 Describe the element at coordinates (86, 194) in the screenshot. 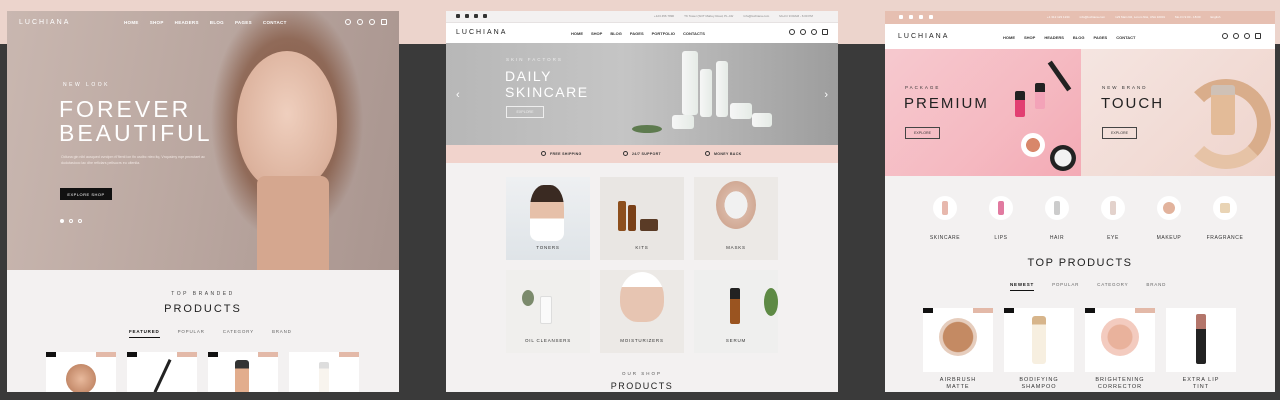

I see `explore-shop-button: EXPLORE SHOP` at that location.